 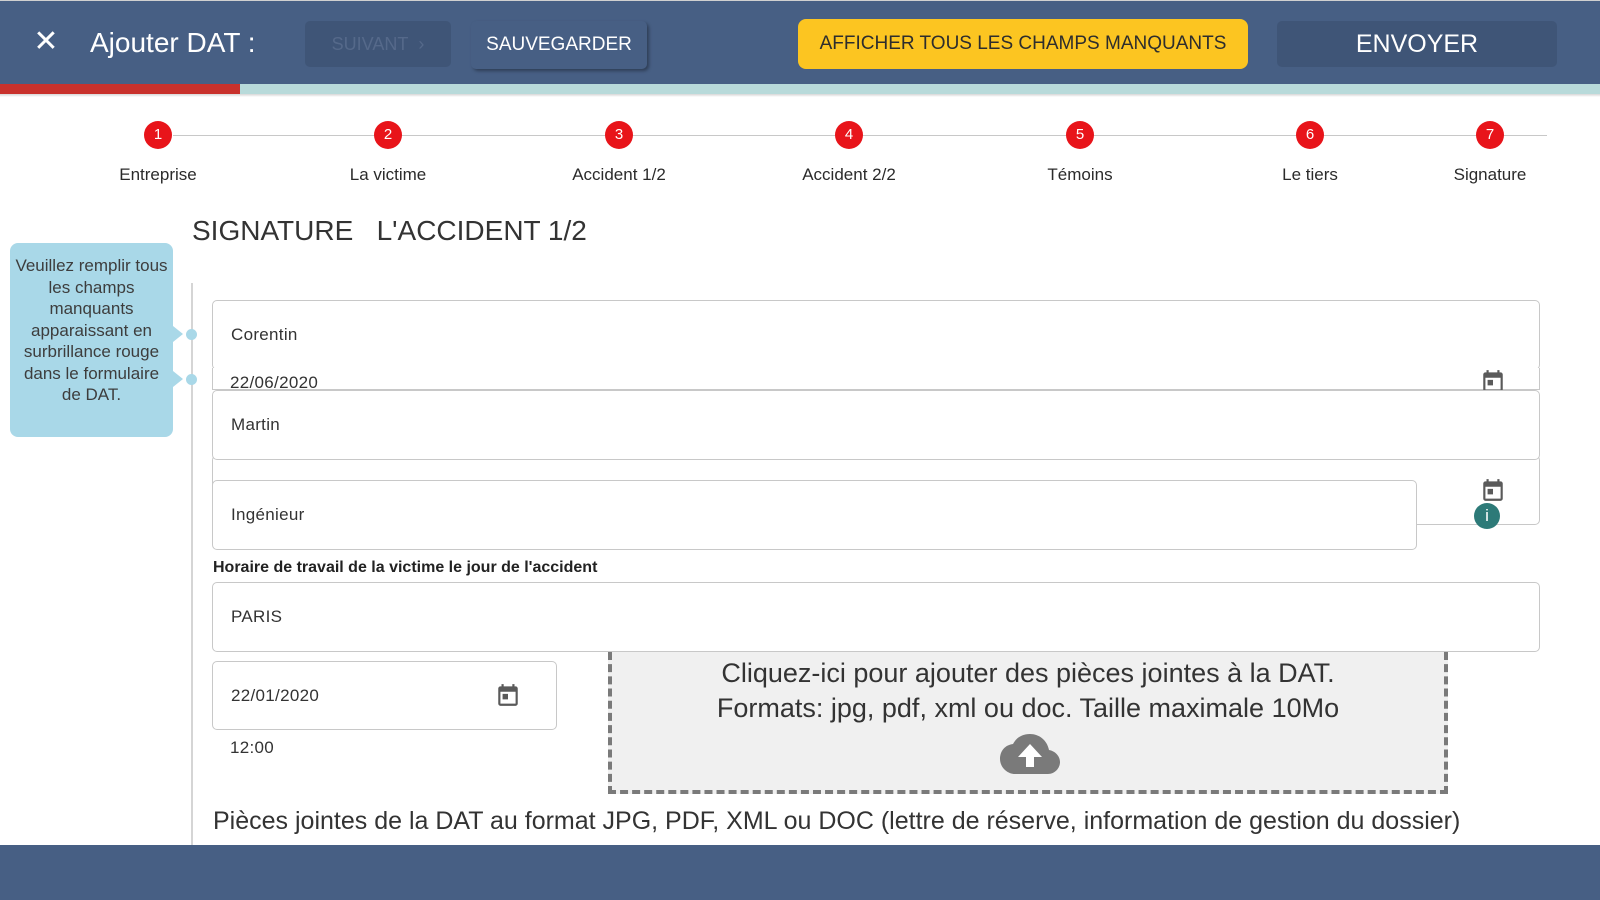 I want to click on last-name-field: Martin, so click(x=876, y=425).